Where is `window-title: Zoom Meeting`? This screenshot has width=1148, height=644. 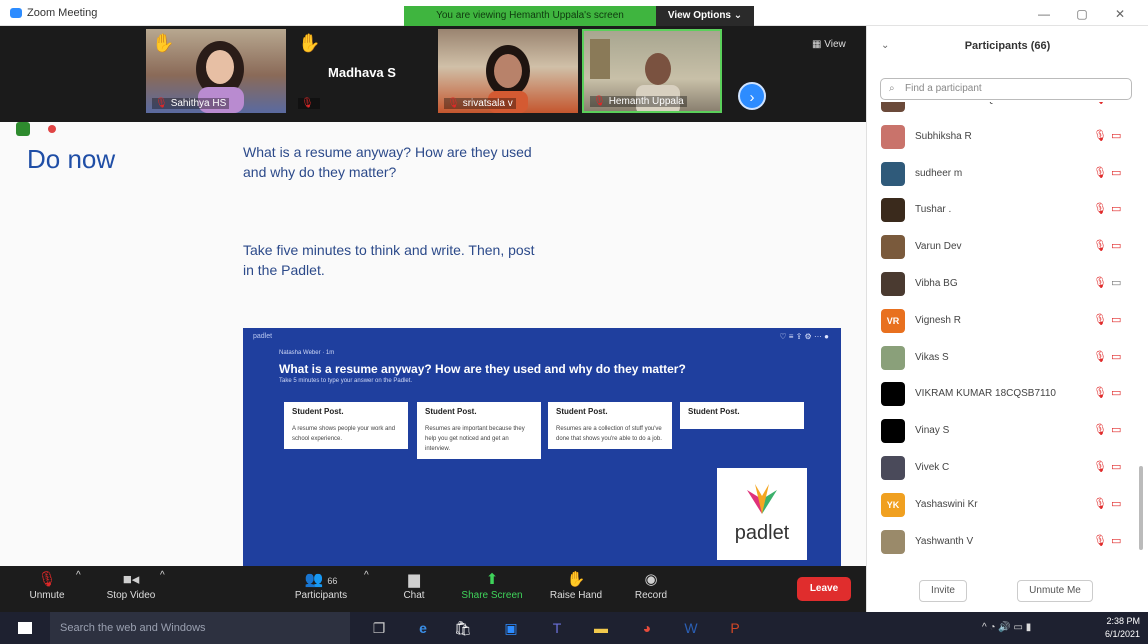
window-title: Zoom Meeting is located at coordinates (62, 13).